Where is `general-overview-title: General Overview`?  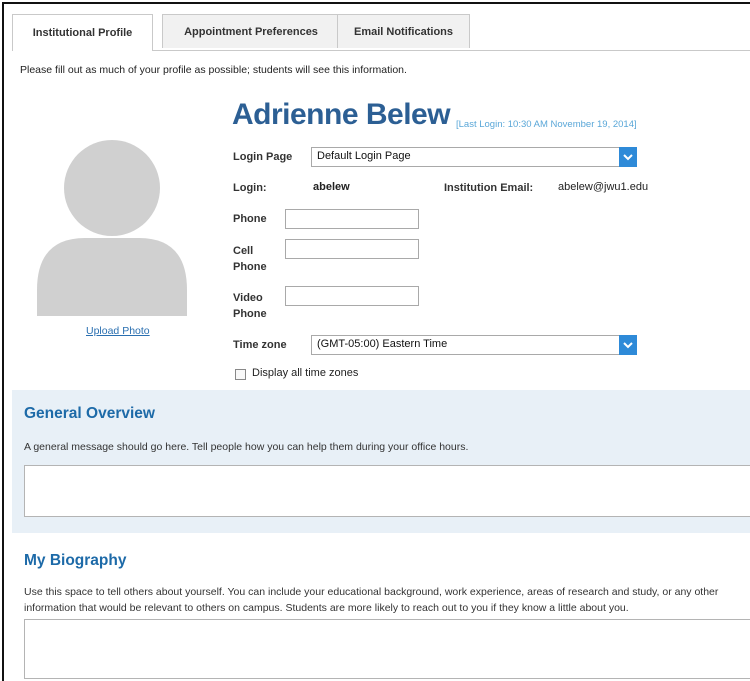
general-overview-title: General Overview is located at coordinates (89, 413).